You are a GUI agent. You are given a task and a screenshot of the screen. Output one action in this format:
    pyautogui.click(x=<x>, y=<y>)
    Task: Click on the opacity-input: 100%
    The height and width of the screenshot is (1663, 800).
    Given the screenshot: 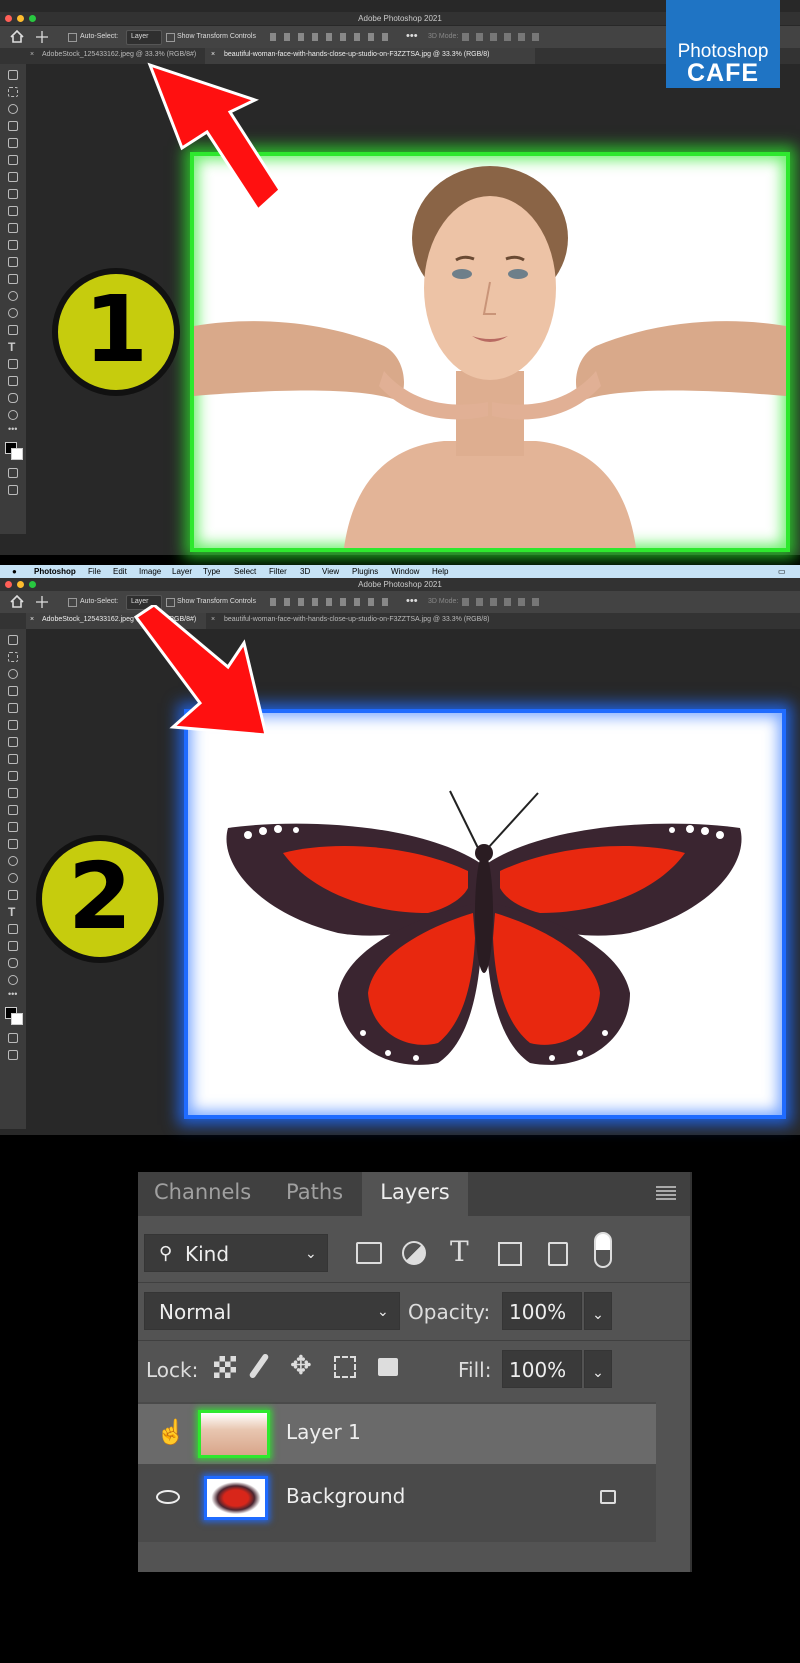 What is the action you would take?
    pyautogui.click(x=542, y=1311)
    